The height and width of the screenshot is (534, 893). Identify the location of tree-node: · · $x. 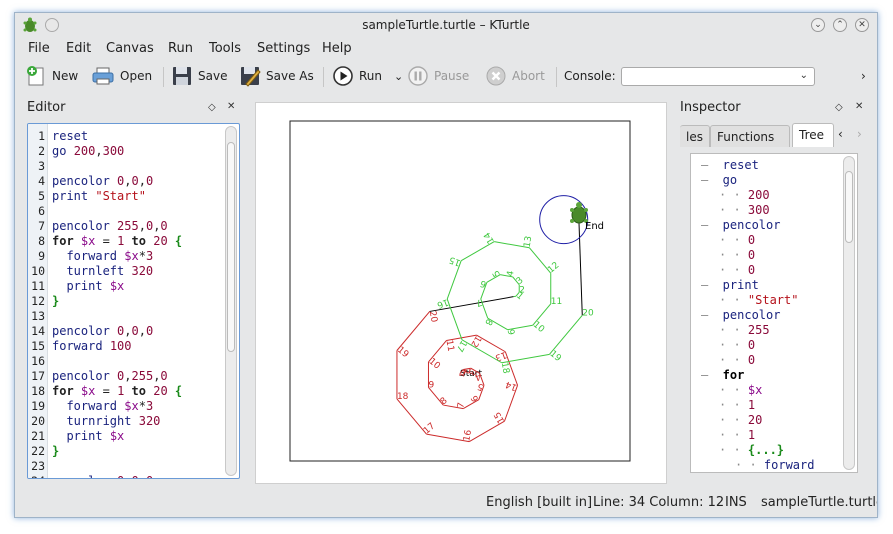
(740, 390).